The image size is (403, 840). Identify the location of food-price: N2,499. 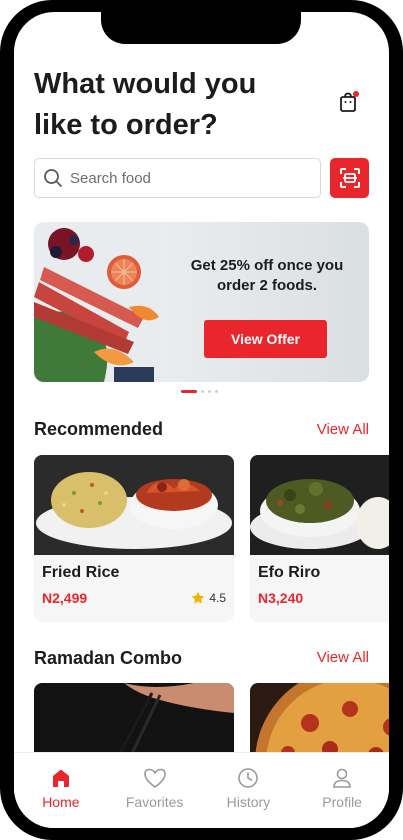
(65, 598).